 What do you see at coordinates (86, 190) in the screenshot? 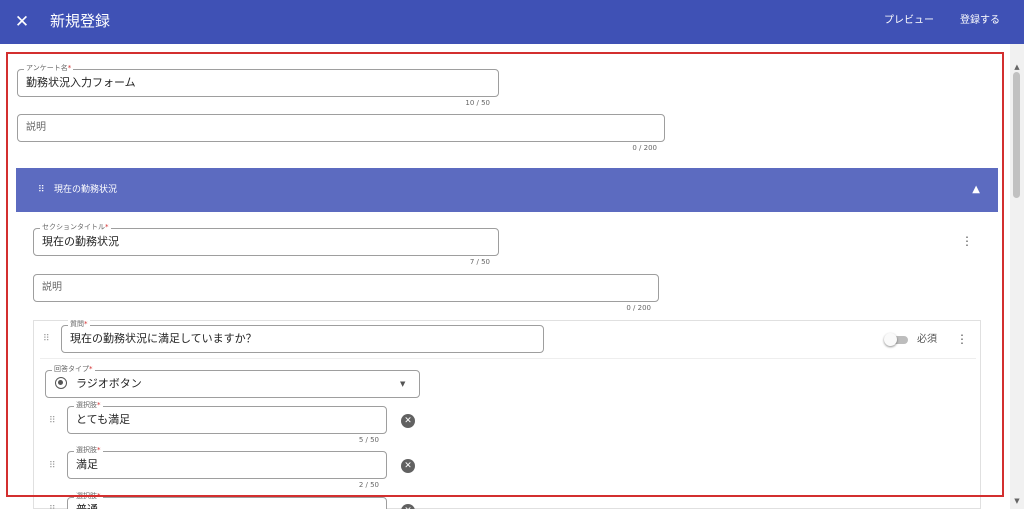
I see `section-header-title: 現在の勤務状況` at bounding box center [86, 190].